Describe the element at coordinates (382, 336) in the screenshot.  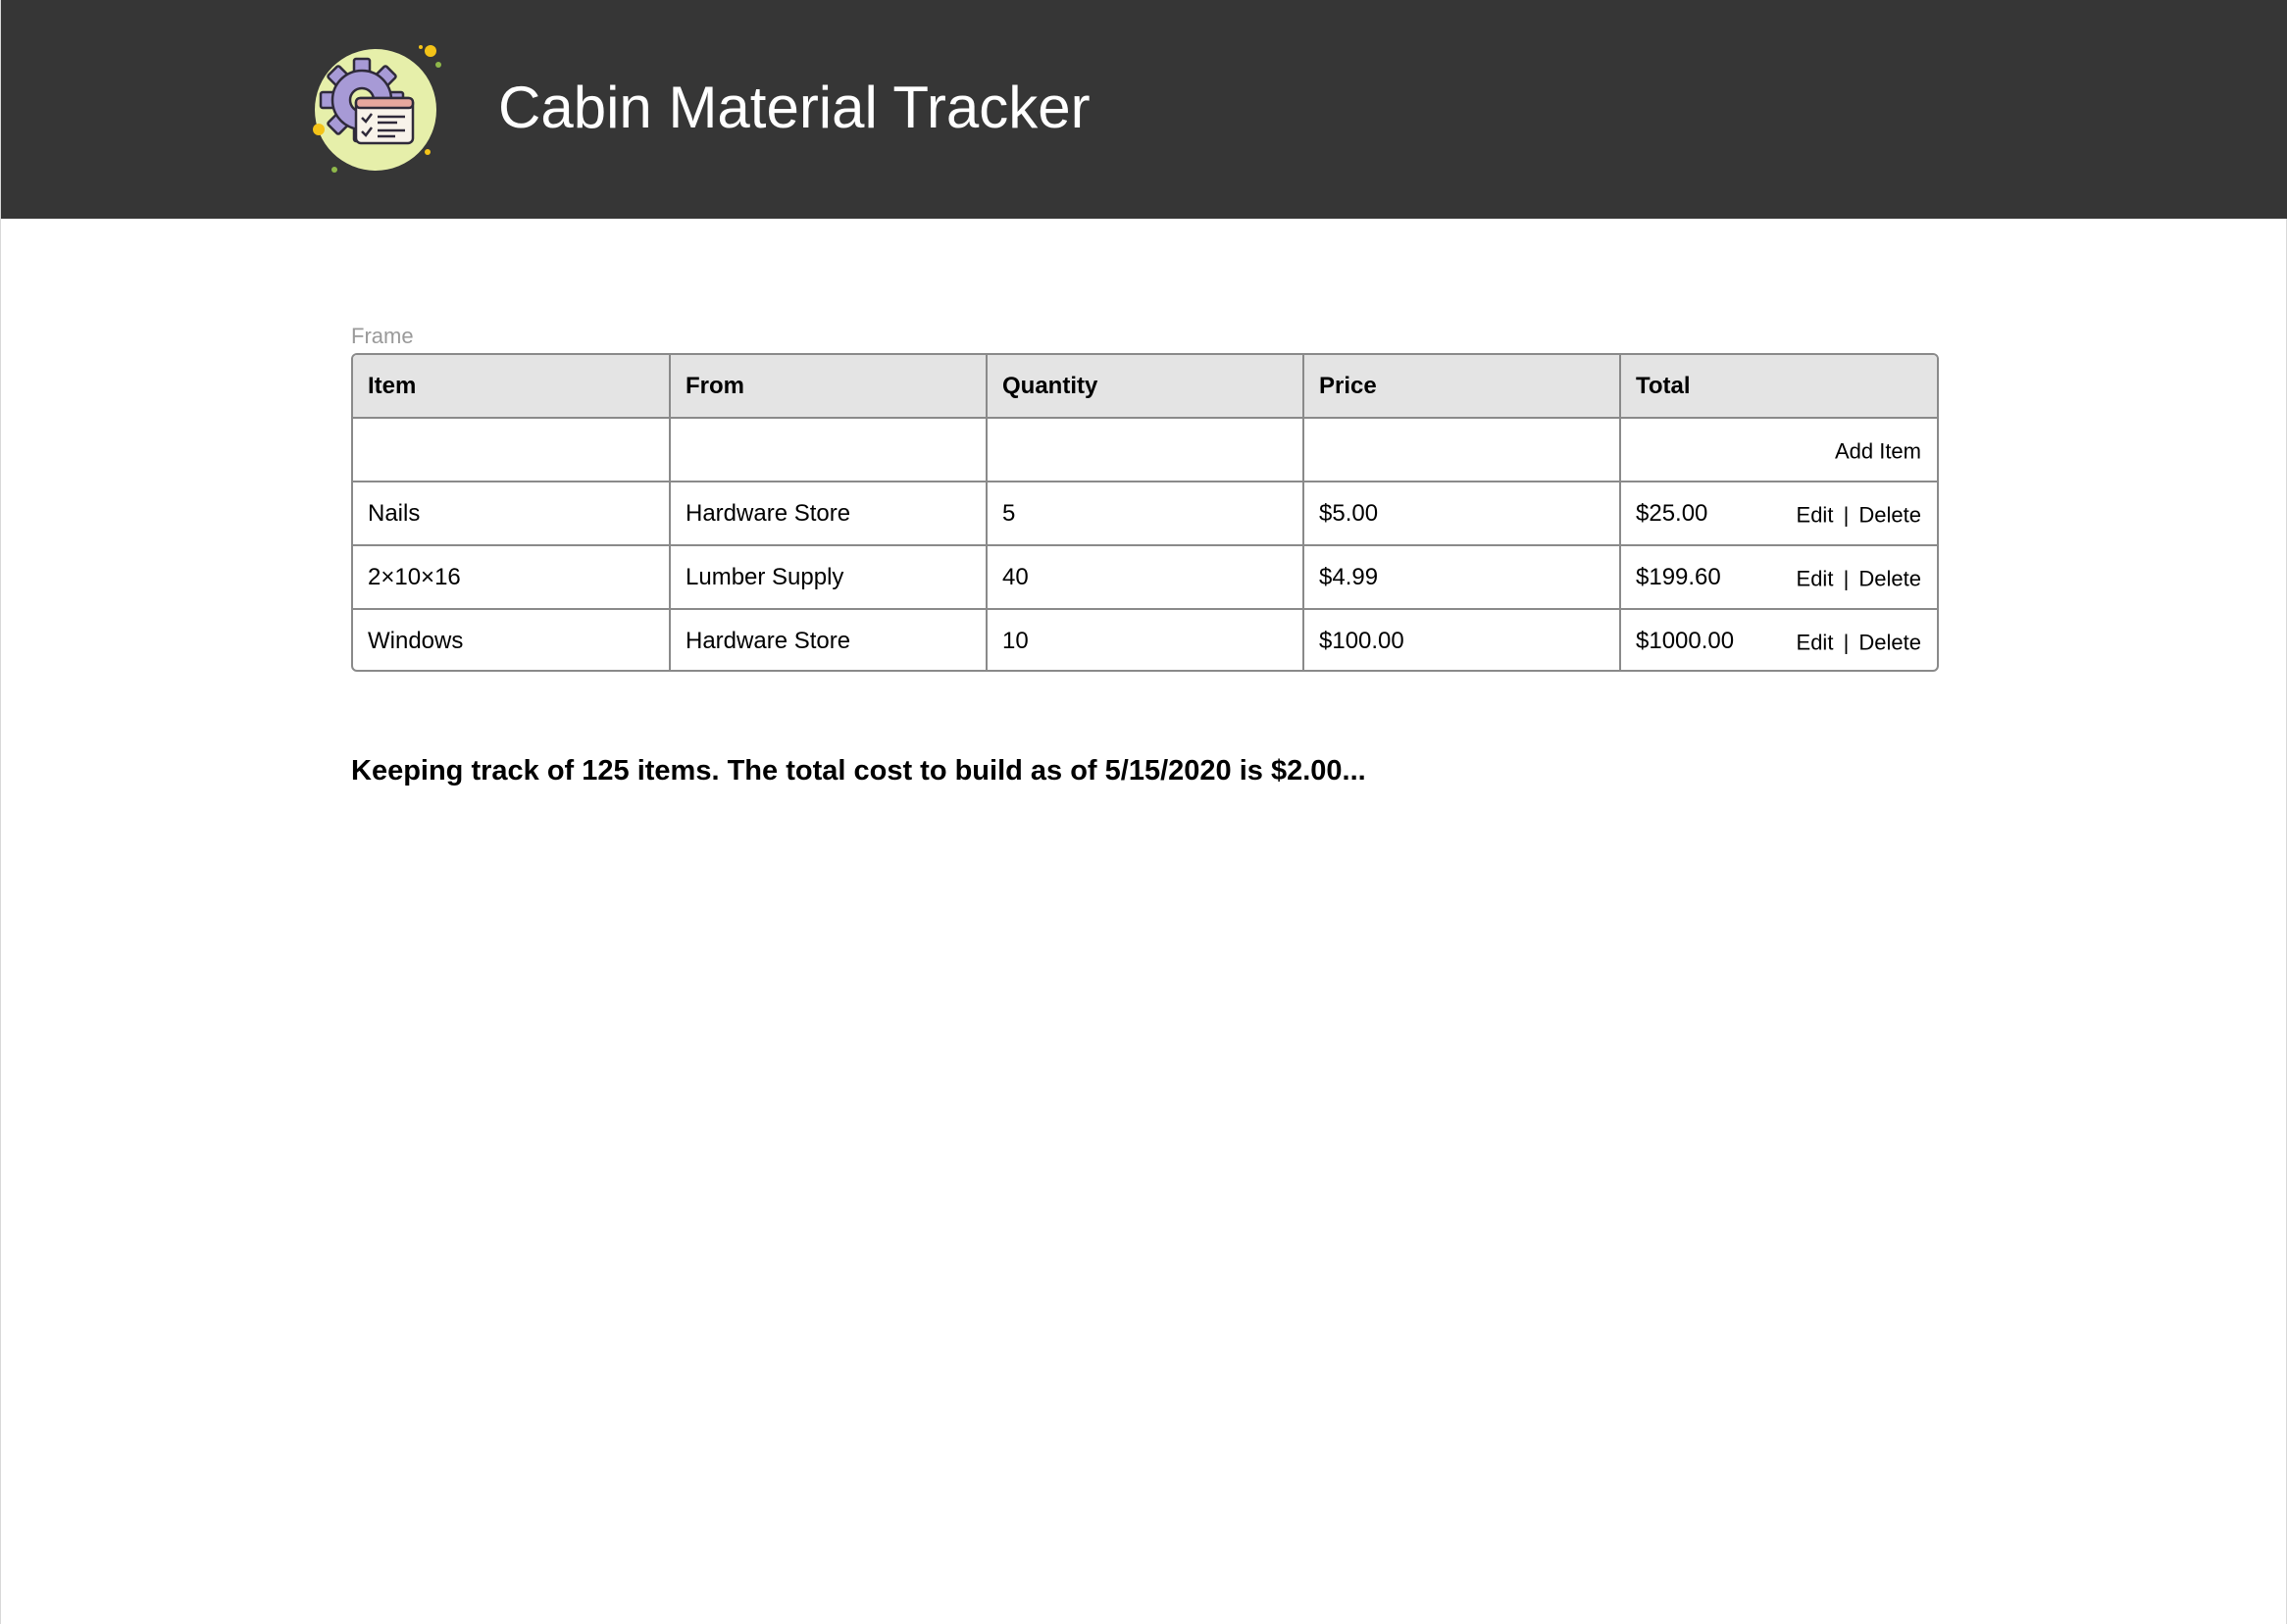
I see `frame-label: Frame` at that location.